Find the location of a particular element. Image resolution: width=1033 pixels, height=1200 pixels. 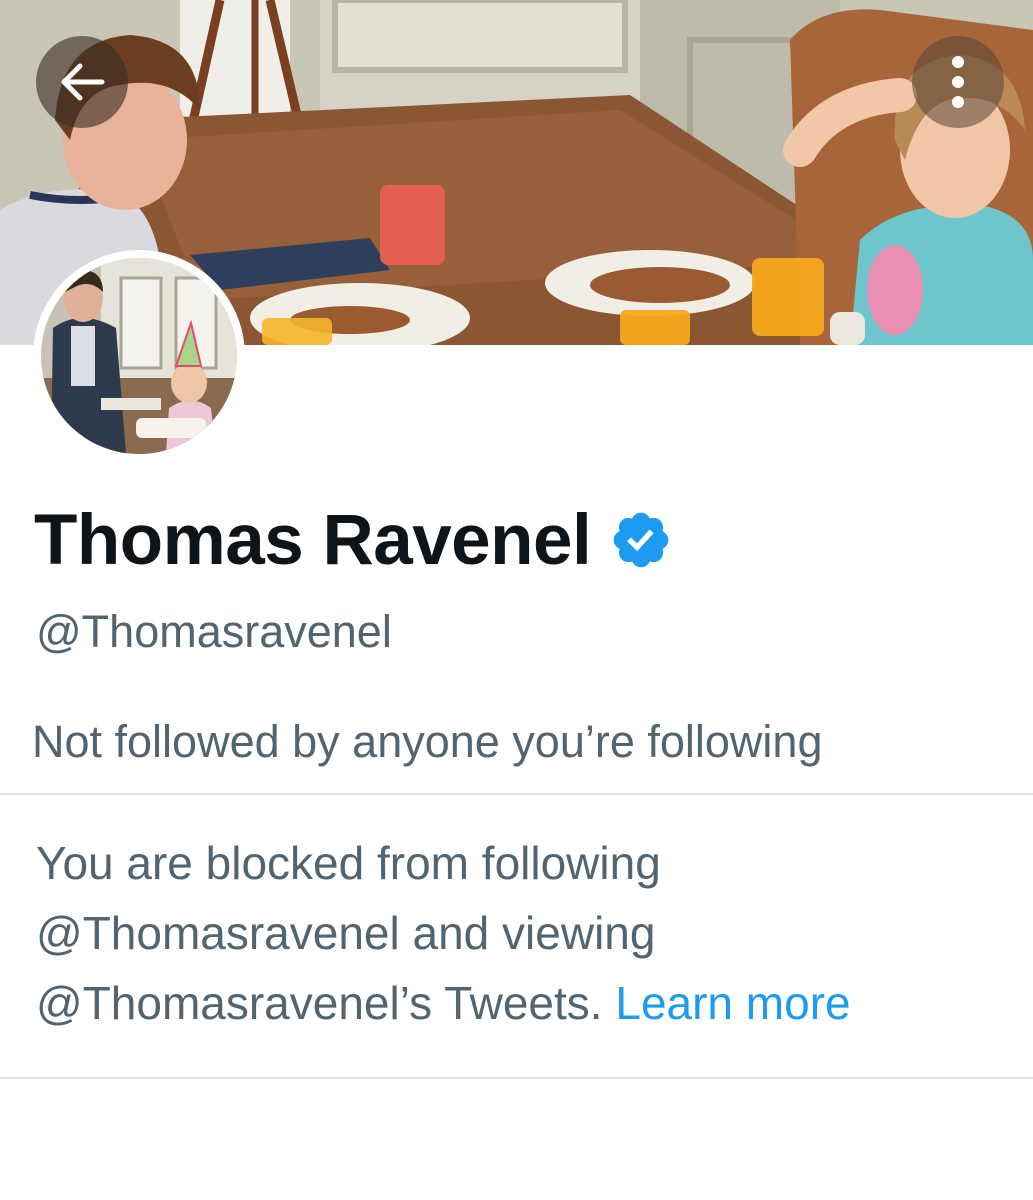

verified-badge-icon is located at coordinates (641, 540).